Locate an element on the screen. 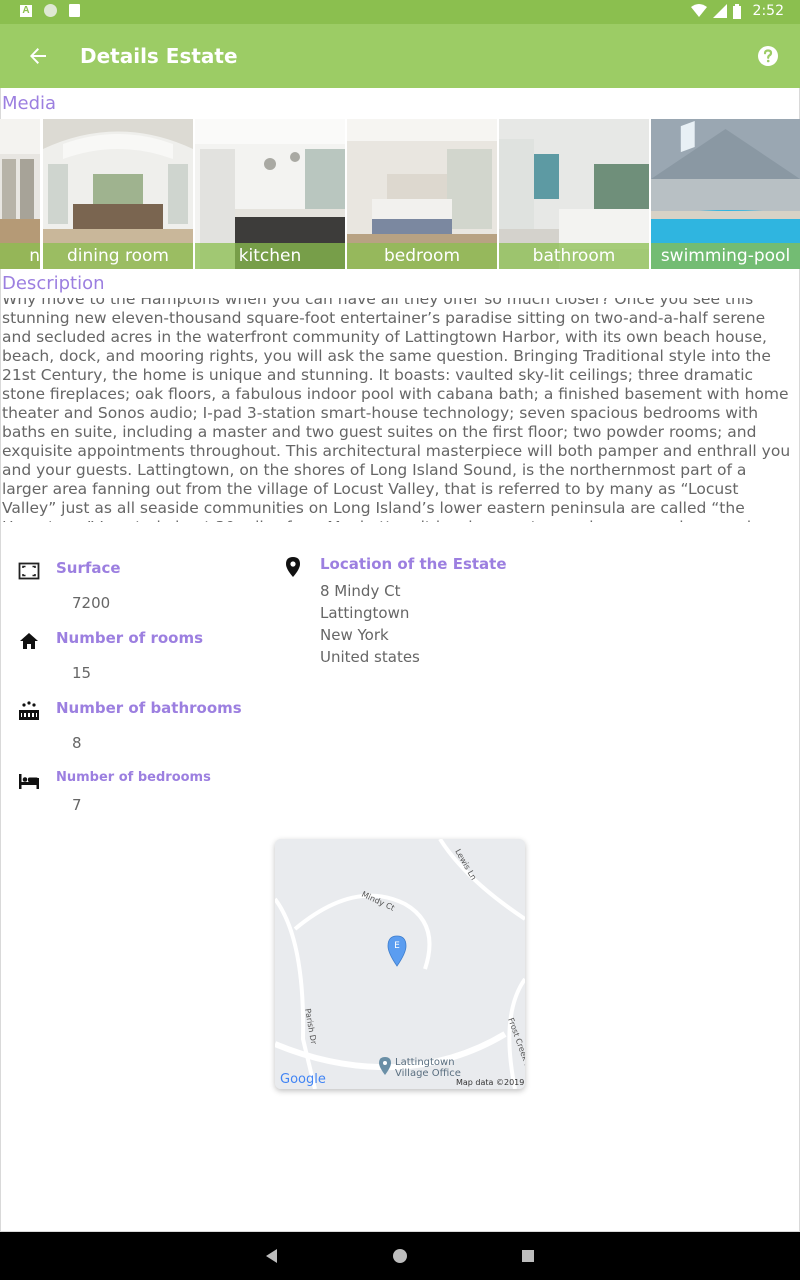 The image size is (800, 1280). nav-home-icon is located at coordinates (400, 1256).